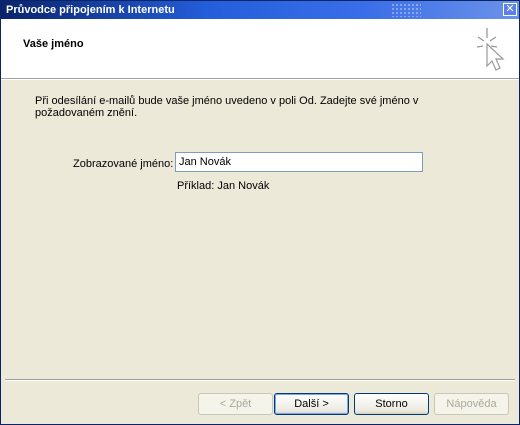 The width and height of the screenshot is (520, 425). I want to click on wizard-cursor-icon, so click(490, 49).